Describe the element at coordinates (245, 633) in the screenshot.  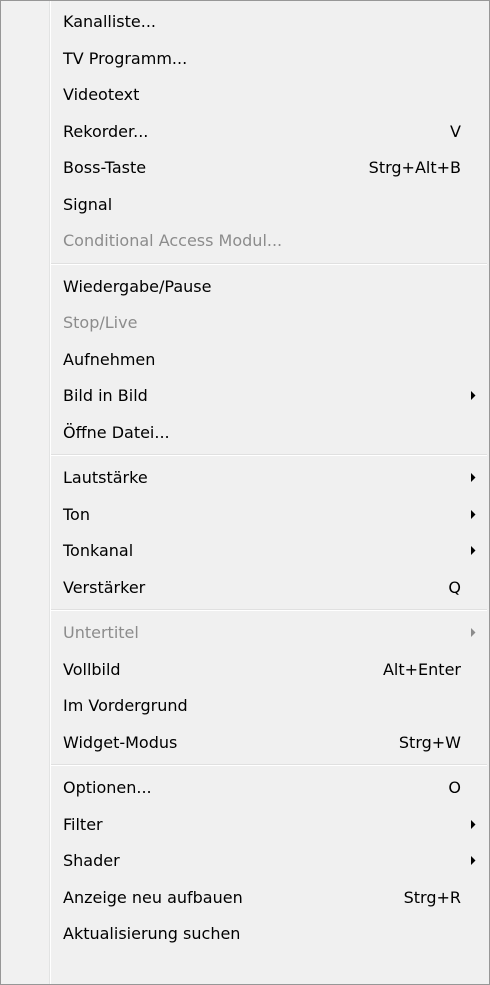
I see `menu-item-untertitel: Untertitel` at that location.